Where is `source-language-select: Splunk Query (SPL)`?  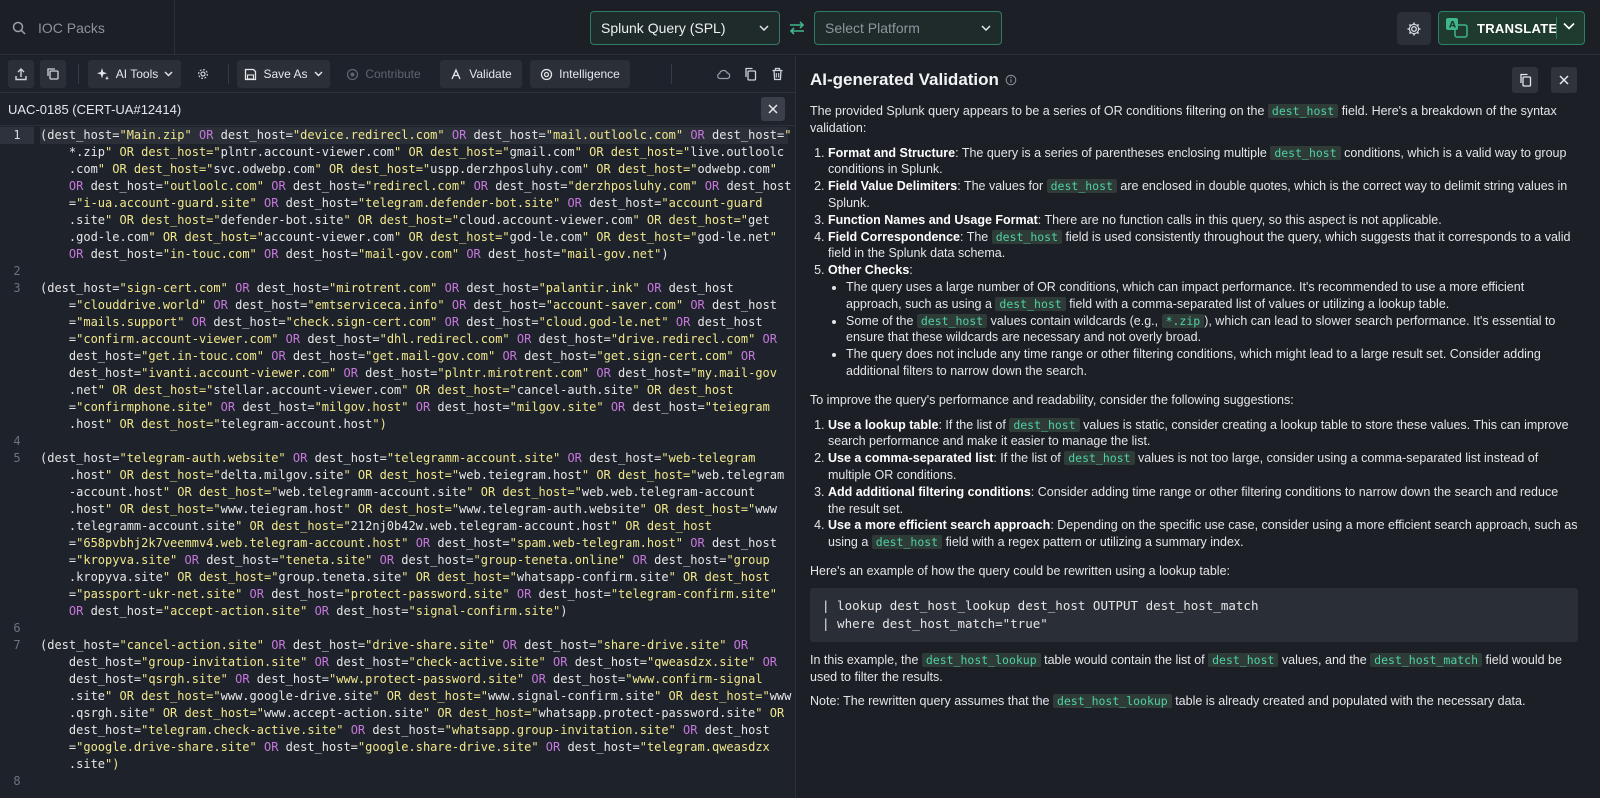
source-language-select: Splunk Query (SPL) is located at coordinates (685, 28).